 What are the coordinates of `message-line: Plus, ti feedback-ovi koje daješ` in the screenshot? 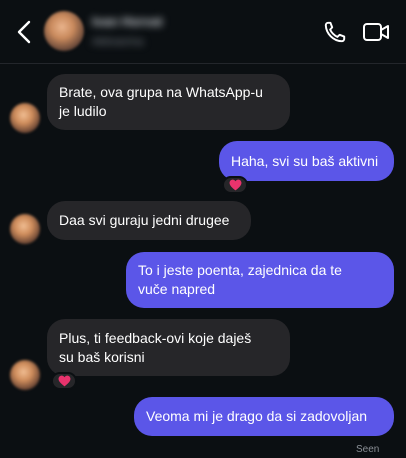 It's located at (155, 337).